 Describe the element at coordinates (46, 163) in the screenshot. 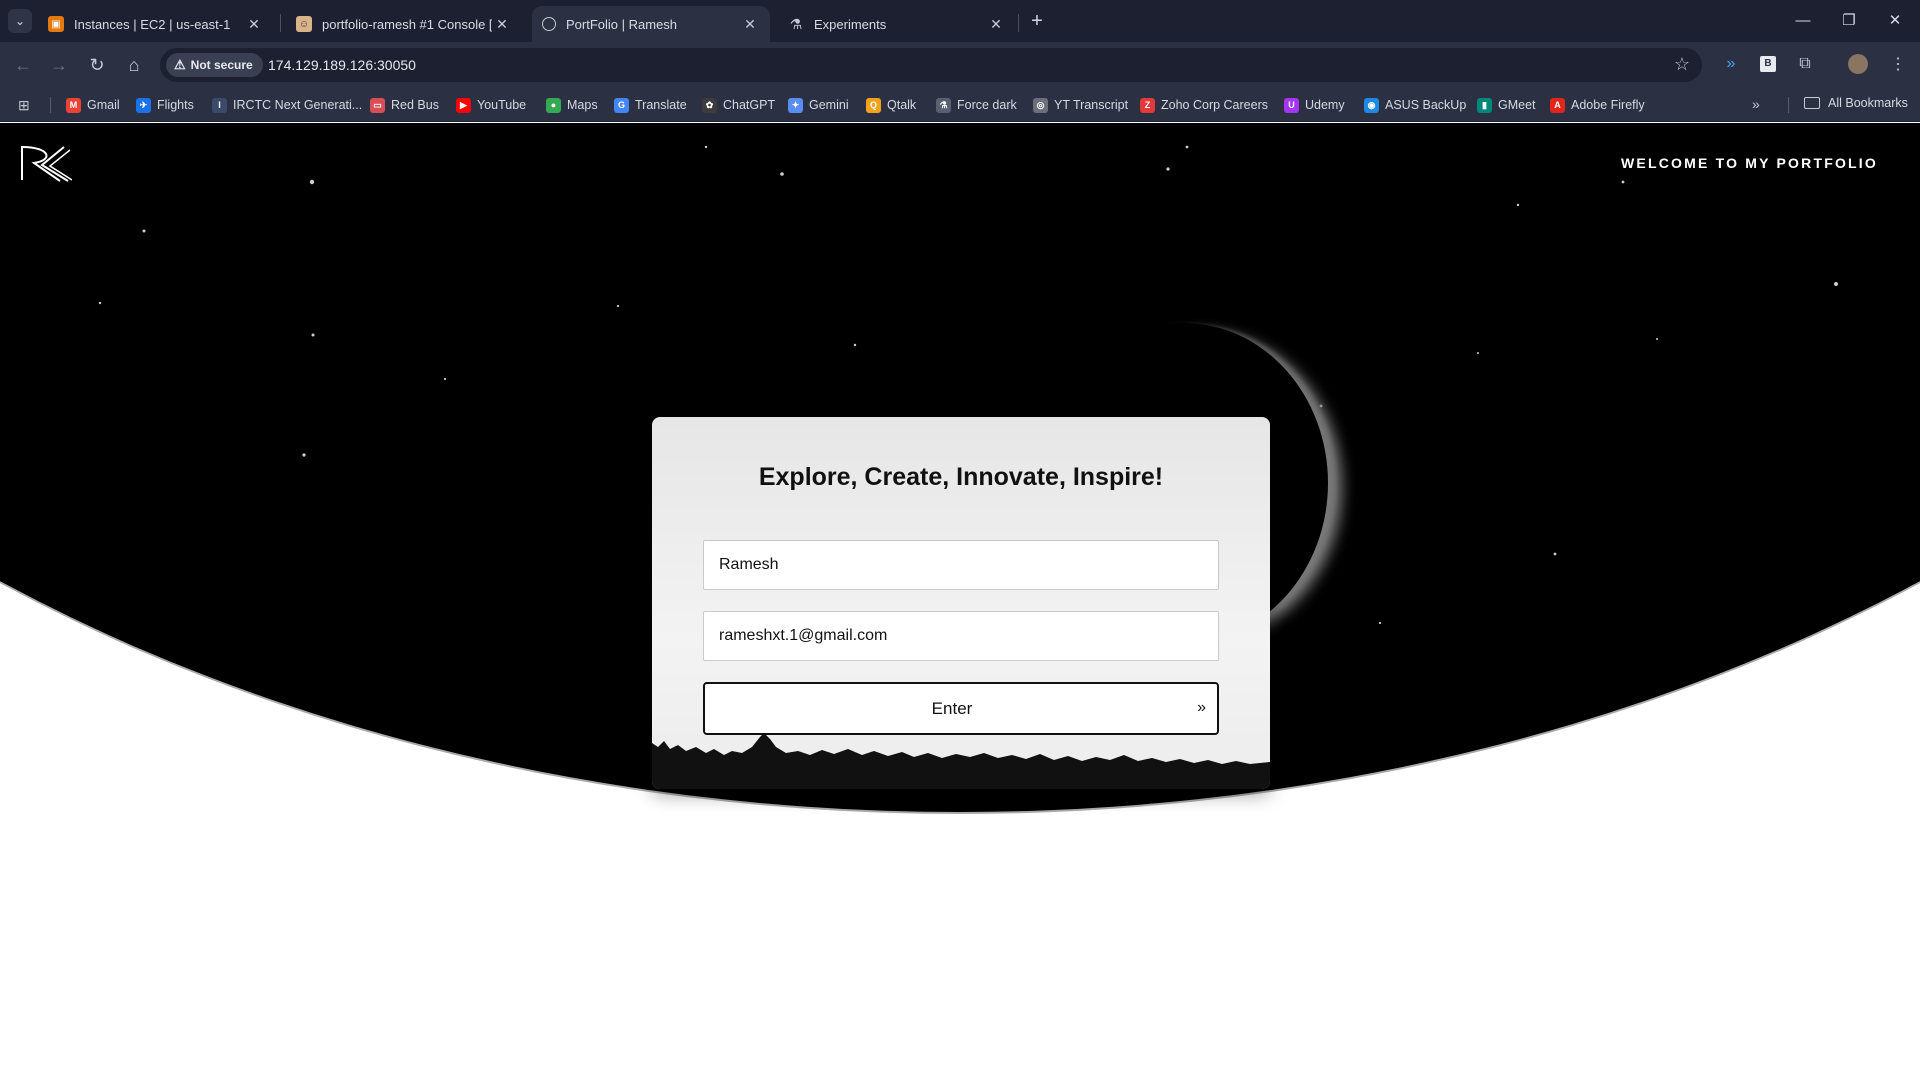

I see `rk-logo-icon` at that location.